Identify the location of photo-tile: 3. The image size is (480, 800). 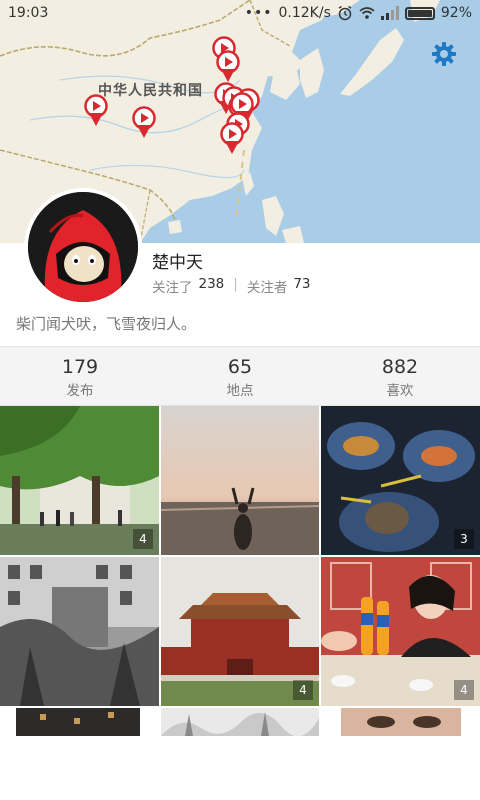
(400, 480).